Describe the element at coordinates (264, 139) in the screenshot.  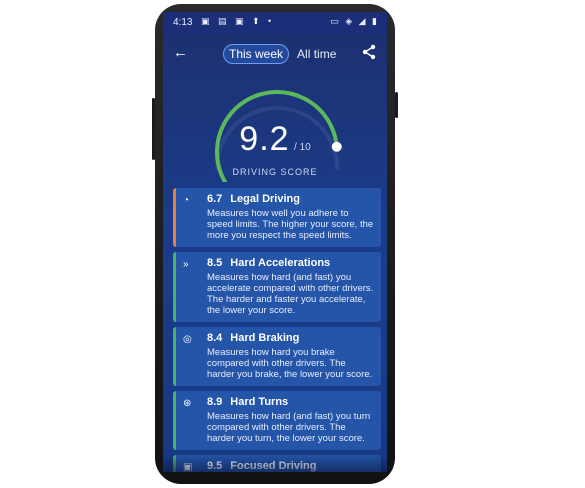
I see `score-value: 9.2` at that location.